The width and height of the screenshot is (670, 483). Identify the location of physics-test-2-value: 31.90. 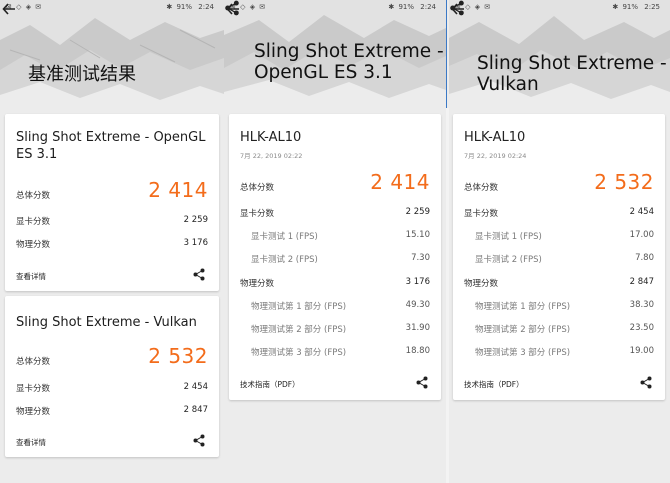
(417, 328).